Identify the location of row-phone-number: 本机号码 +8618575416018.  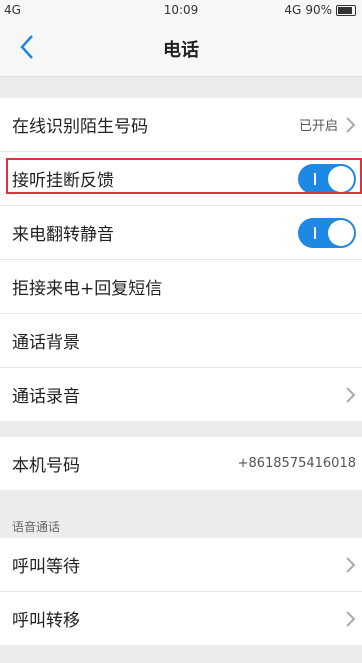
(181, 463).